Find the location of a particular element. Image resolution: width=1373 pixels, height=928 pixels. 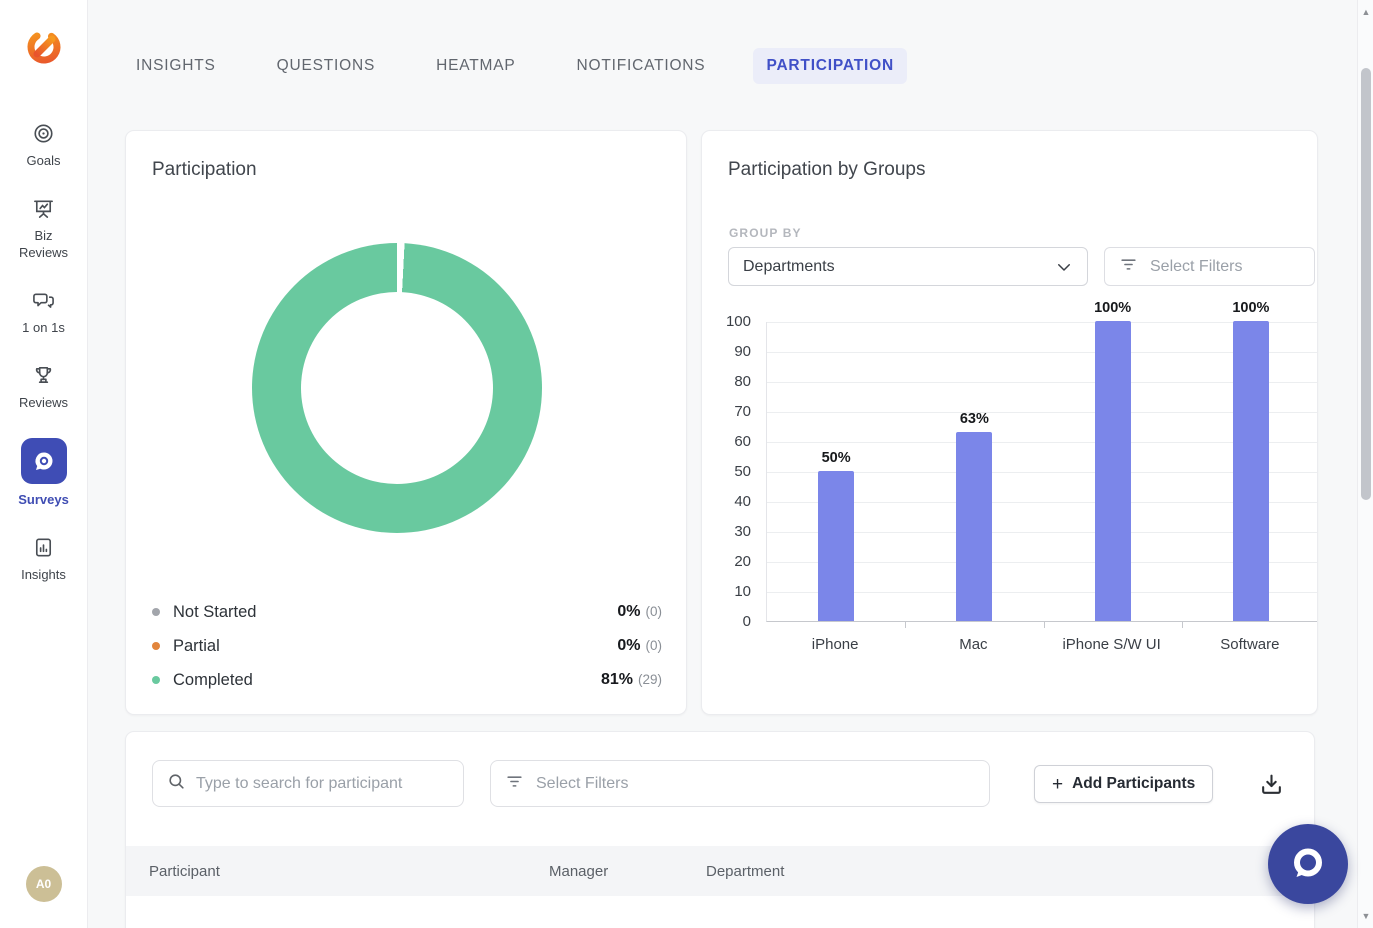

sidebar-item-surveys: Surveys is located at coordinates (43, 473).